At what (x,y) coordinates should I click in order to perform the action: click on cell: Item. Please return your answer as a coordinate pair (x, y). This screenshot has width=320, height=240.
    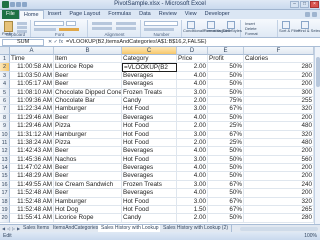
    Looking at the image, I should click on (88, 59).